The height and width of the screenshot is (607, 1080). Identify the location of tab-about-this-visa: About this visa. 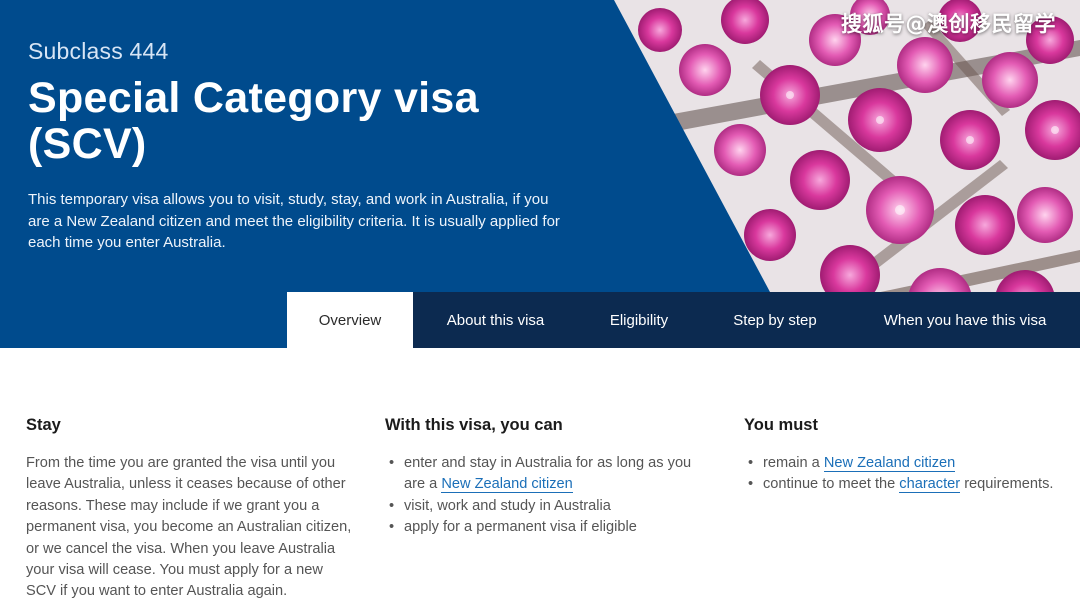
(495, 320).